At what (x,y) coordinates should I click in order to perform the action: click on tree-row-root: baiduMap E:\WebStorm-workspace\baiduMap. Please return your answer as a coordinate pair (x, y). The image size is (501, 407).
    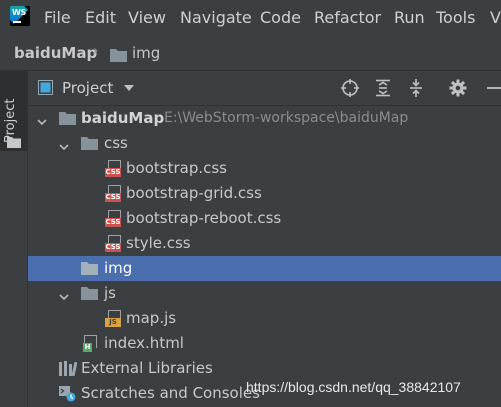
    Looking at the image, I should click on (264, 118).